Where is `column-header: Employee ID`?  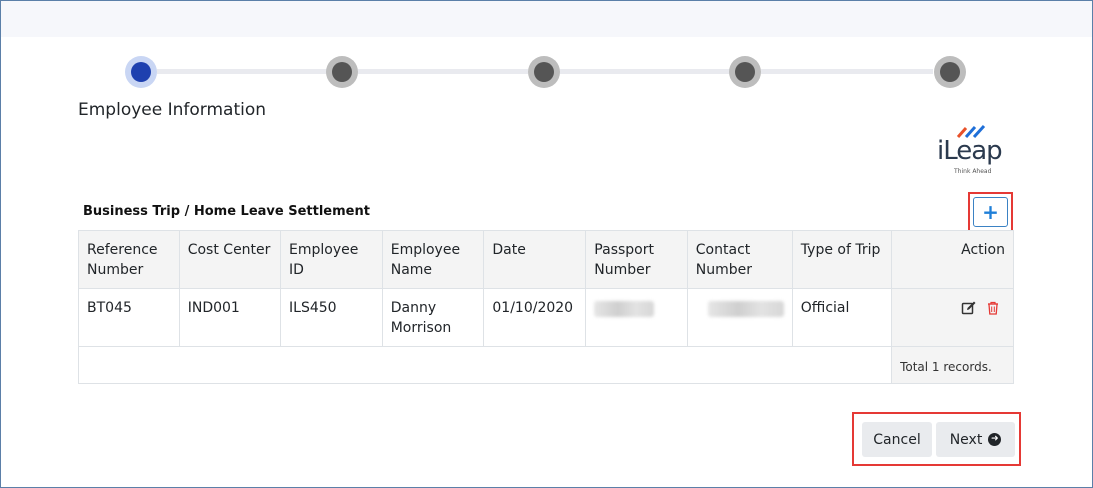
column-header: Employee ID is located at coordinates (331, 259).